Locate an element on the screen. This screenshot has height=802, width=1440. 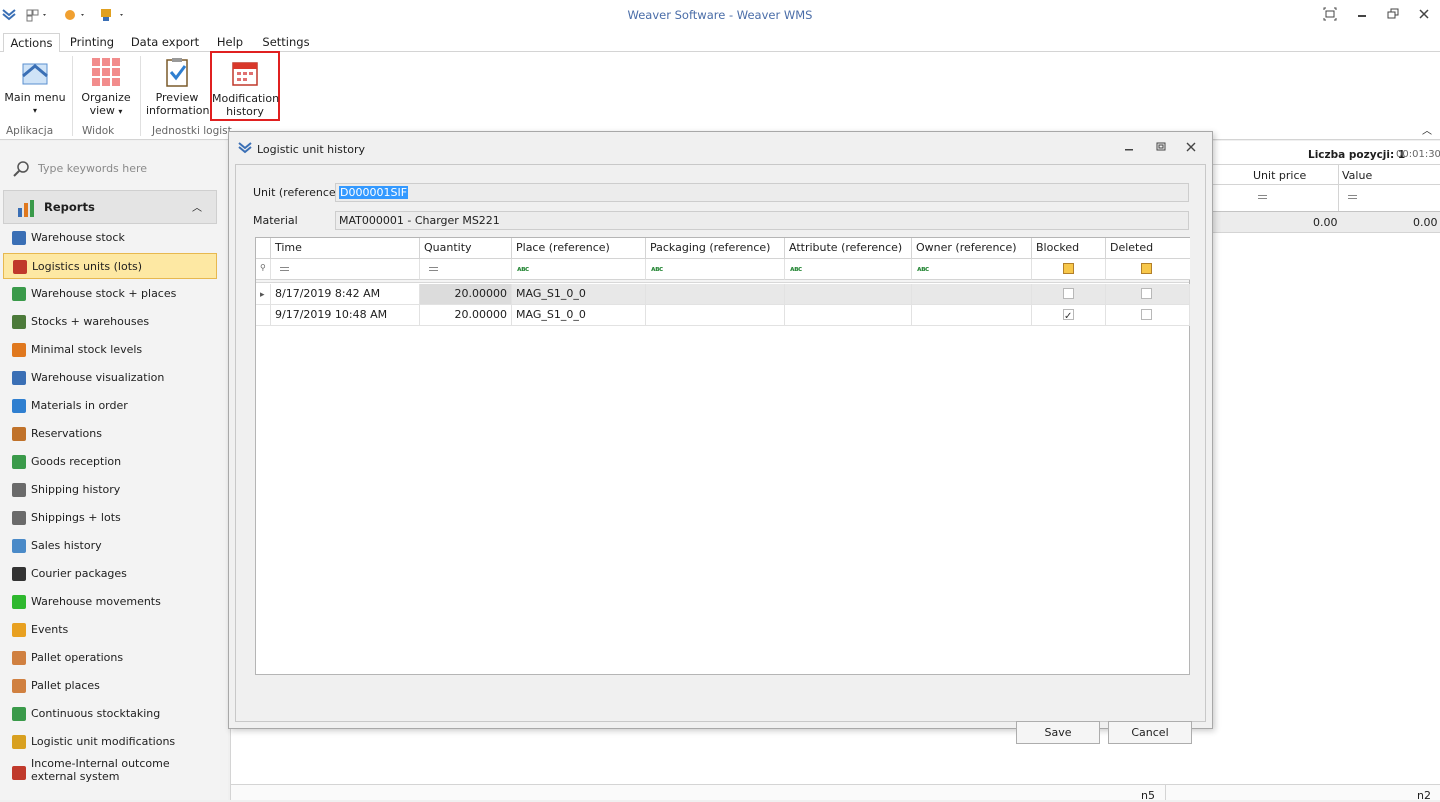
refresh-icon is located at coordinates (19, 714).